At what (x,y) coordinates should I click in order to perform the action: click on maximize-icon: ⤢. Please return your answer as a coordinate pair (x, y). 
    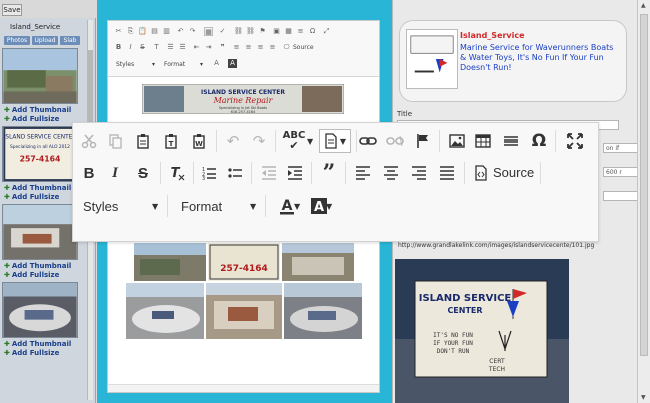
    Looking at the image, I should click on (326, 31).